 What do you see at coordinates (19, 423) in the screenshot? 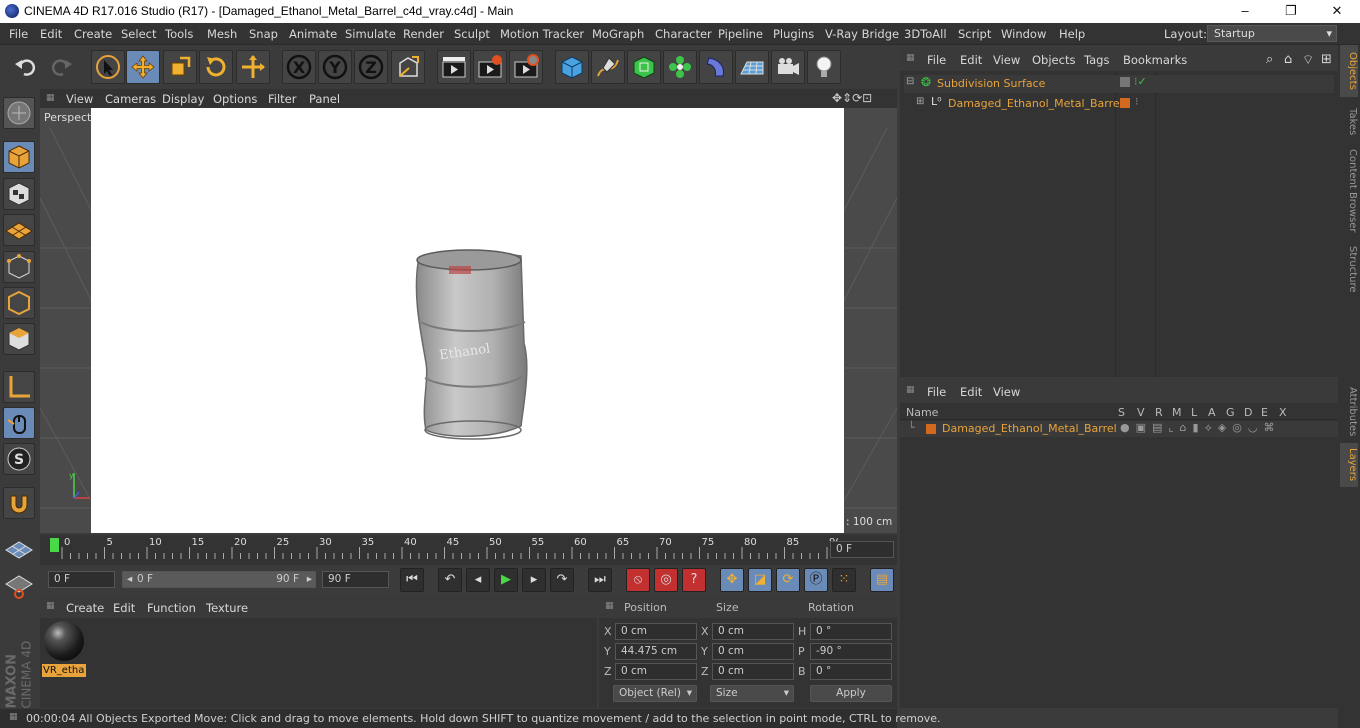
I see `tweak-mode-button` at bounding box center [19, 423].